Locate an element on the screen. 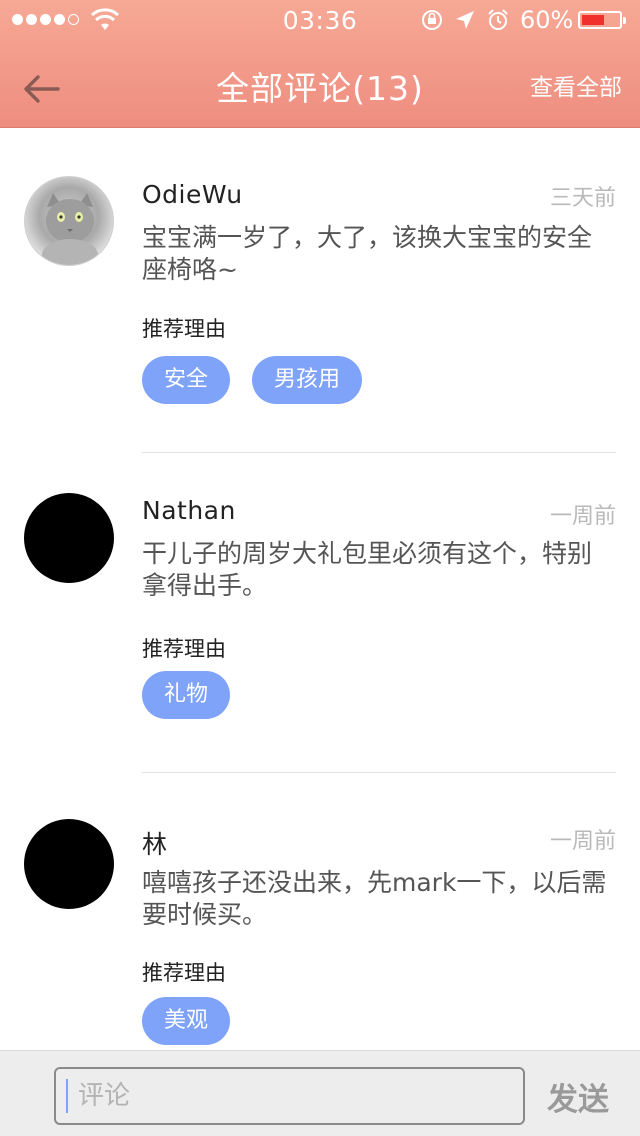 This screenshot has height=1136, width=640. battery-icon is located at coordinates (602, 20).